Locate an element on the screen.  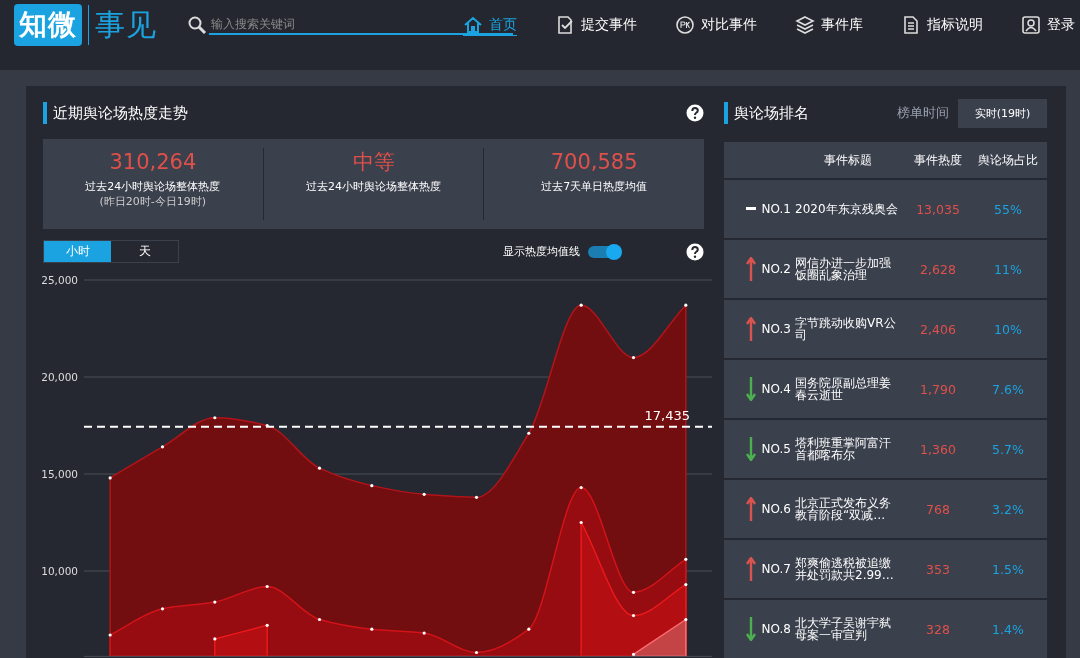
toggle-label: 显示热度均值线 is located at coordinates (541, 251).